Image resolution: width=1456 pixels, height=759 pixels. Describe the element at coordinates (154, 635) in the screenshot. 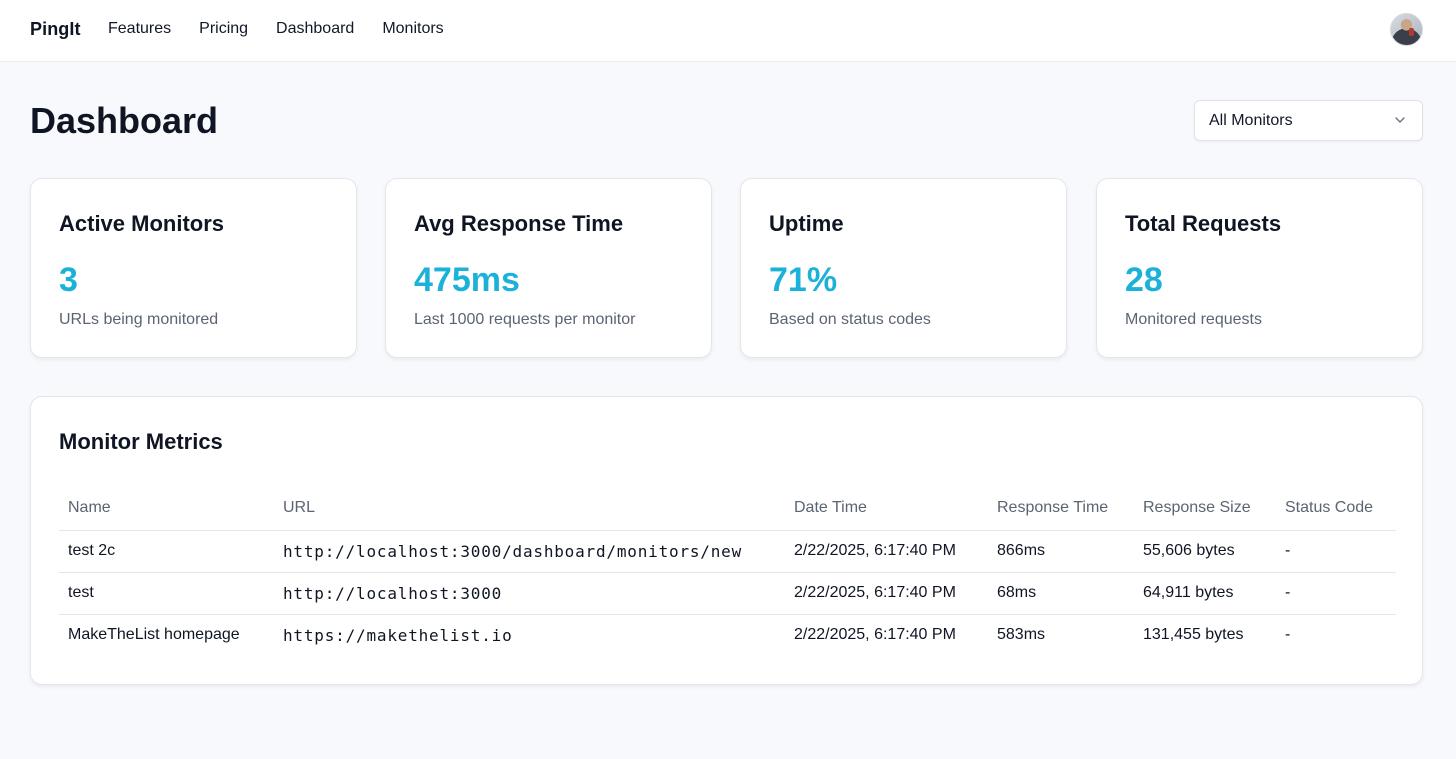

I see `cell-name: MakeTheList homepage` at that location.